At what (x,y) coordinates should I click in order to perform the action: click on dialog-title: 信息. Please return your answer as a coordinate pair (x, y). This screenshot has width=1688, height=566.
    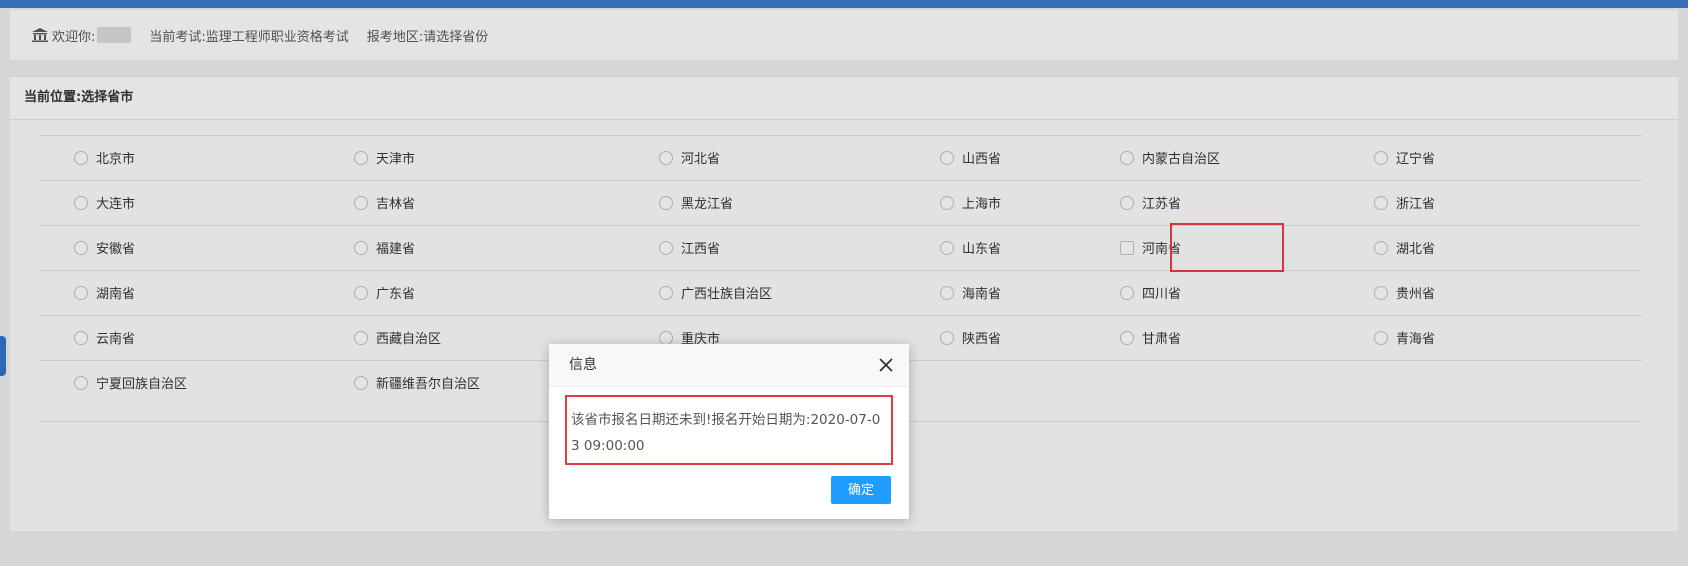
    Looking at the image, I should click on (583, 365).